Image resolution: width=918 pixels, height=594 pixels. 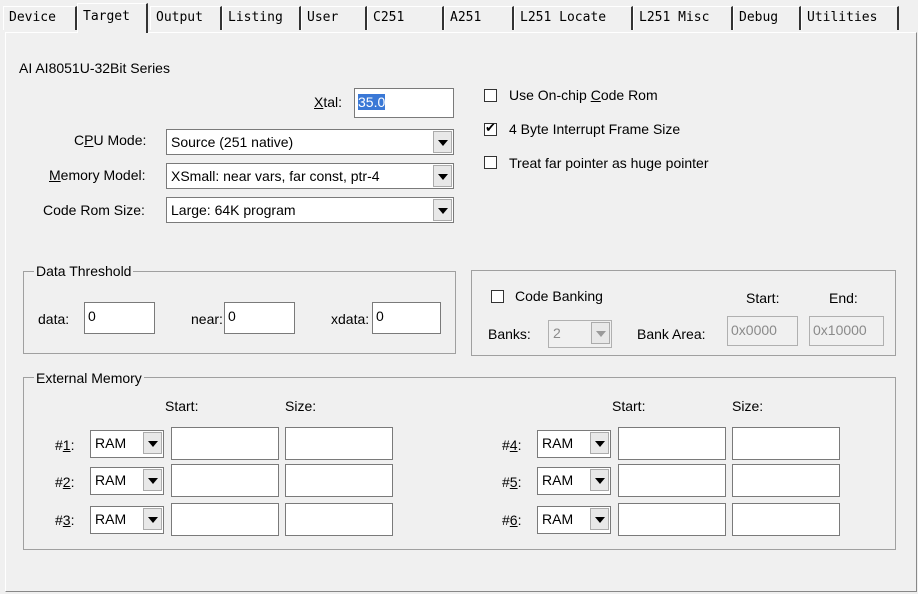 What do you see at coordinates (595, 129) in the screenshot?
I see `interrupt-frame-size-label: 4 Byte Interrupt Frame Size` at bounding box center [595, 129].